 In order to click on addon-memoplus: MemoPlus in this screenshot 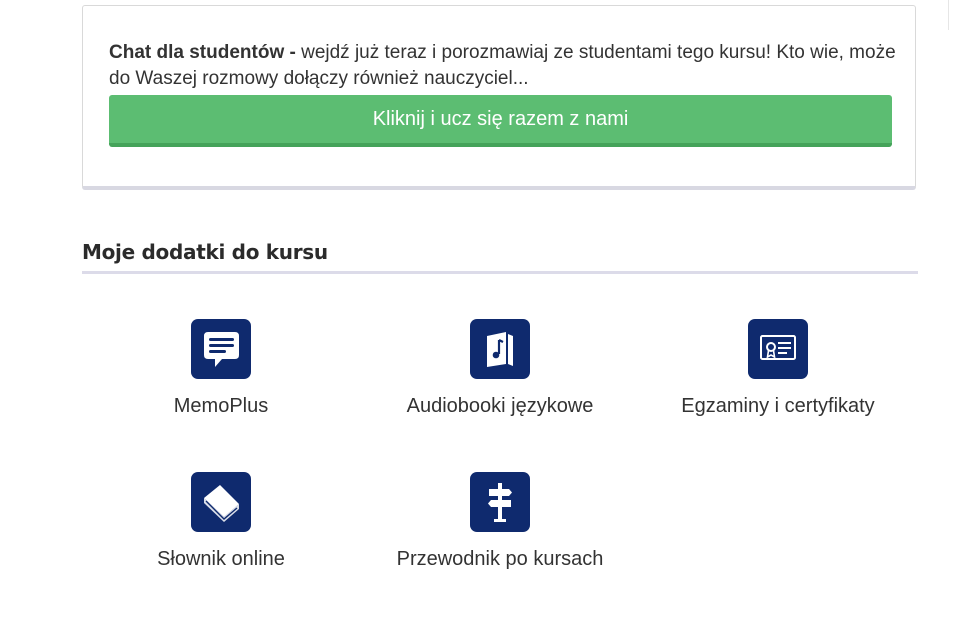, I will do `click(221, 368)`.